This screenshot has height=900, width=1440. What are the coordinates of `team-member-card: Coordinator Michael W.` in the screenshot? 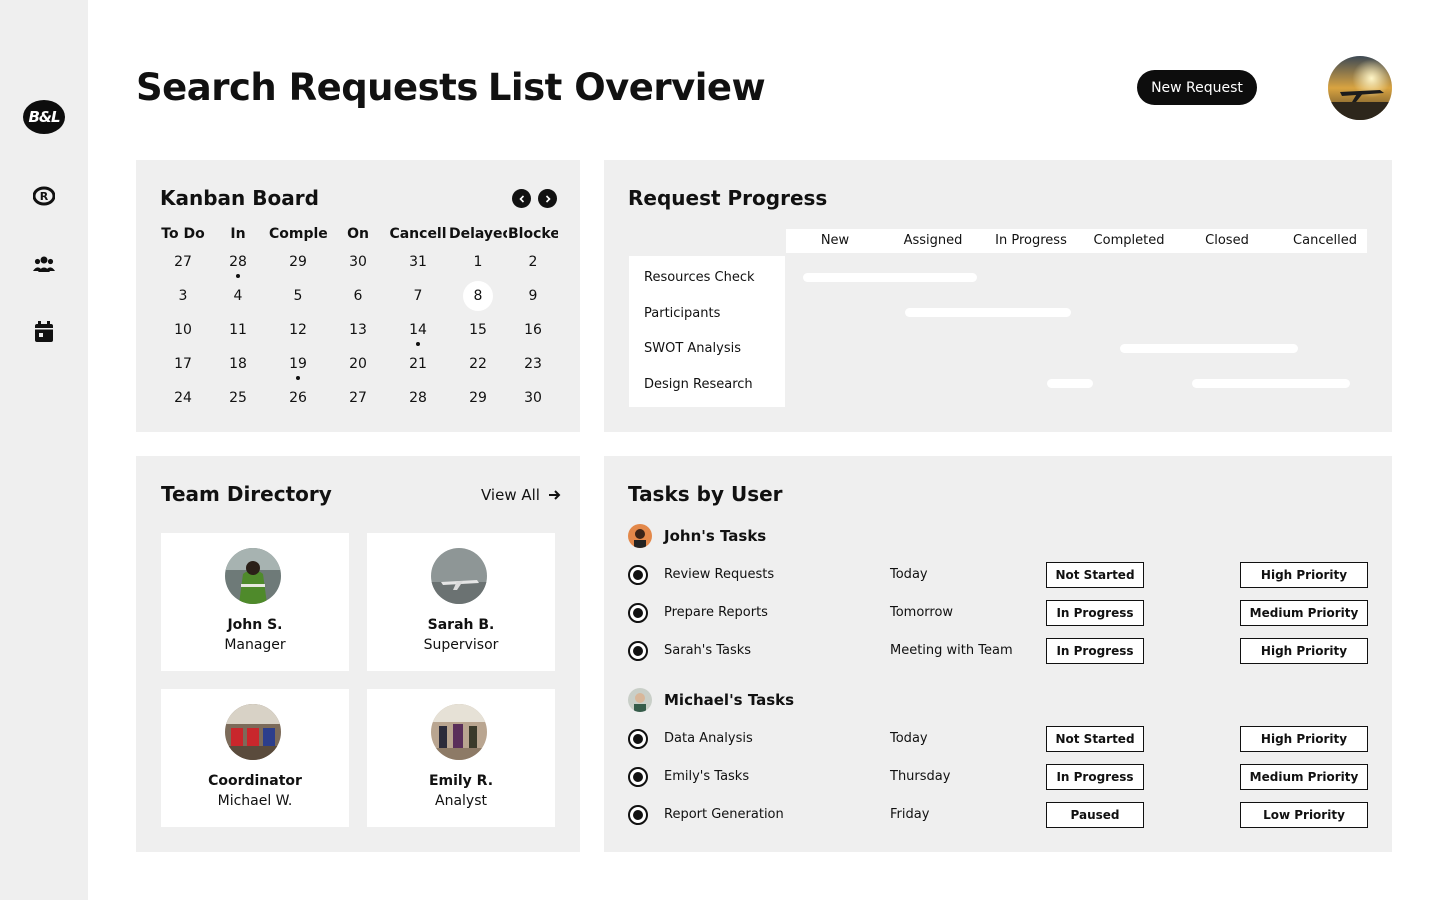 It's located at (255, 758).